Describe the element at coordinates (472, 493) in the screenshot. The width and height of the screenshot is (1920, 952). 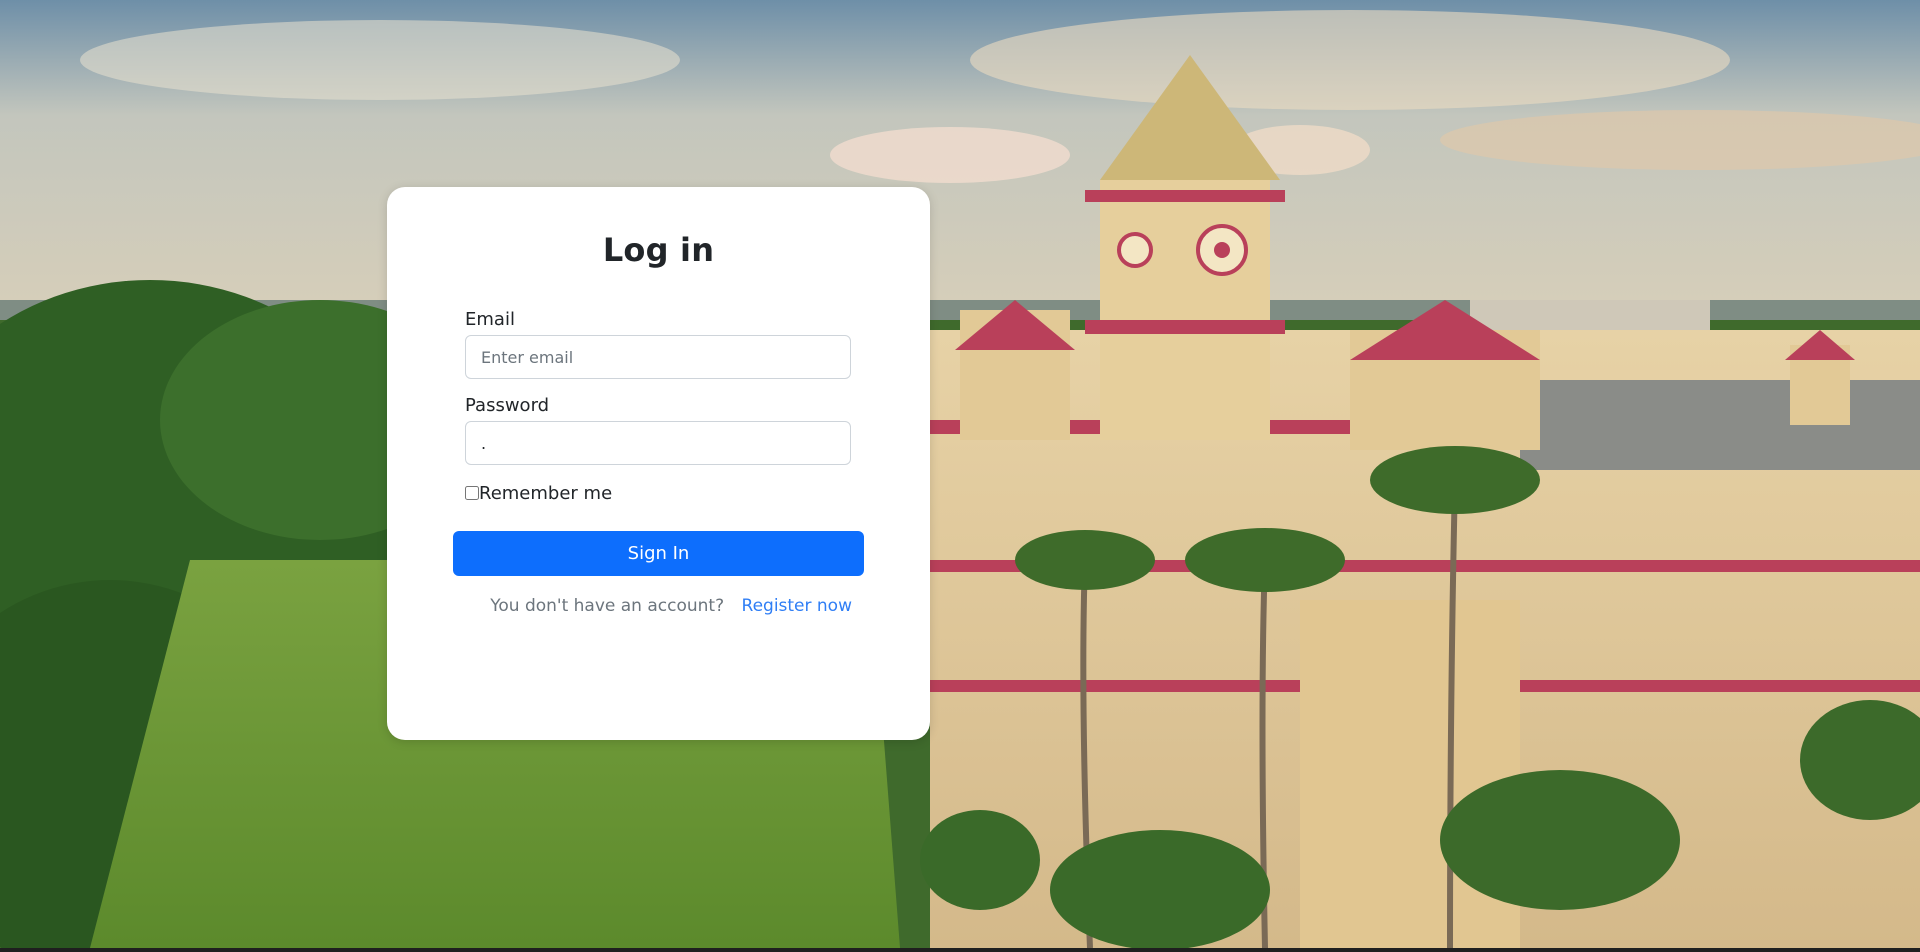
I see `remember-me-checkbox` at that location.